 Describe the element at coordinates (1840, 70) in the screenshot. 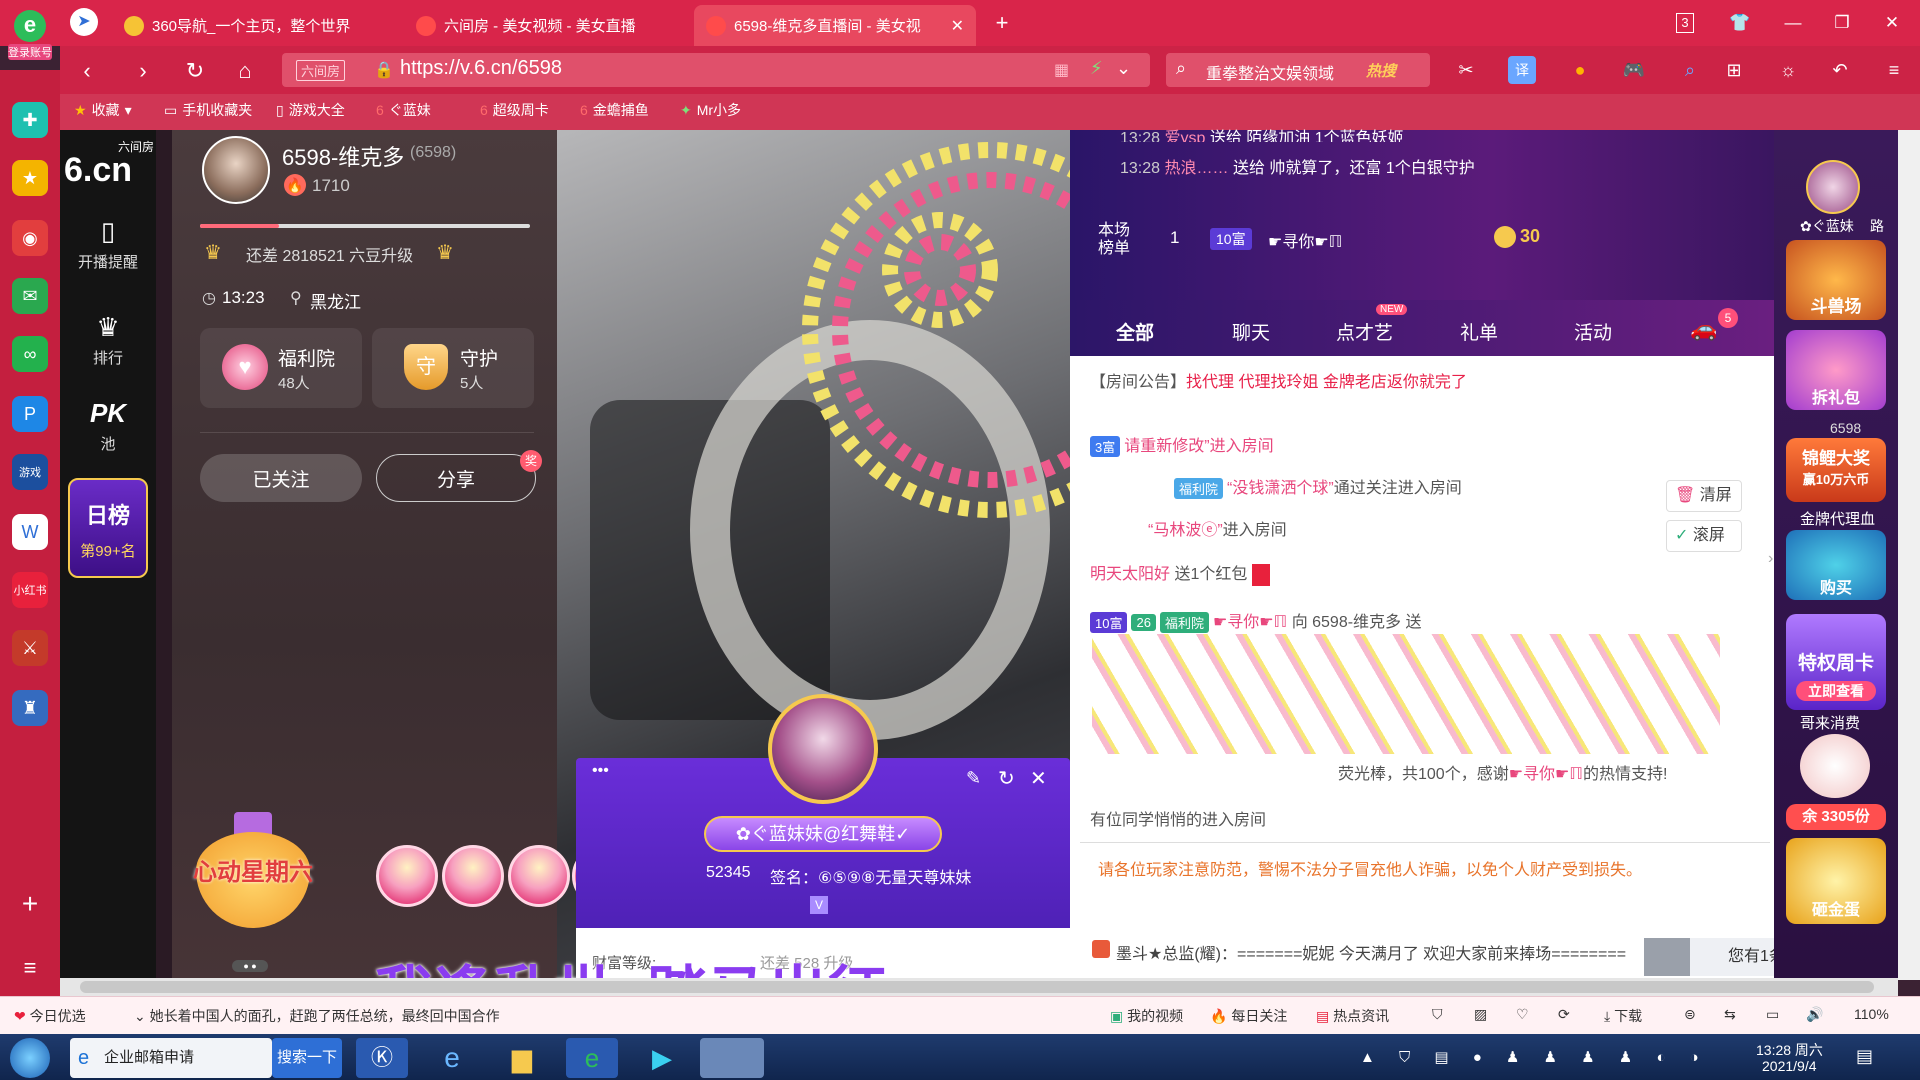

I see `undo-icon: ↶` at that location.